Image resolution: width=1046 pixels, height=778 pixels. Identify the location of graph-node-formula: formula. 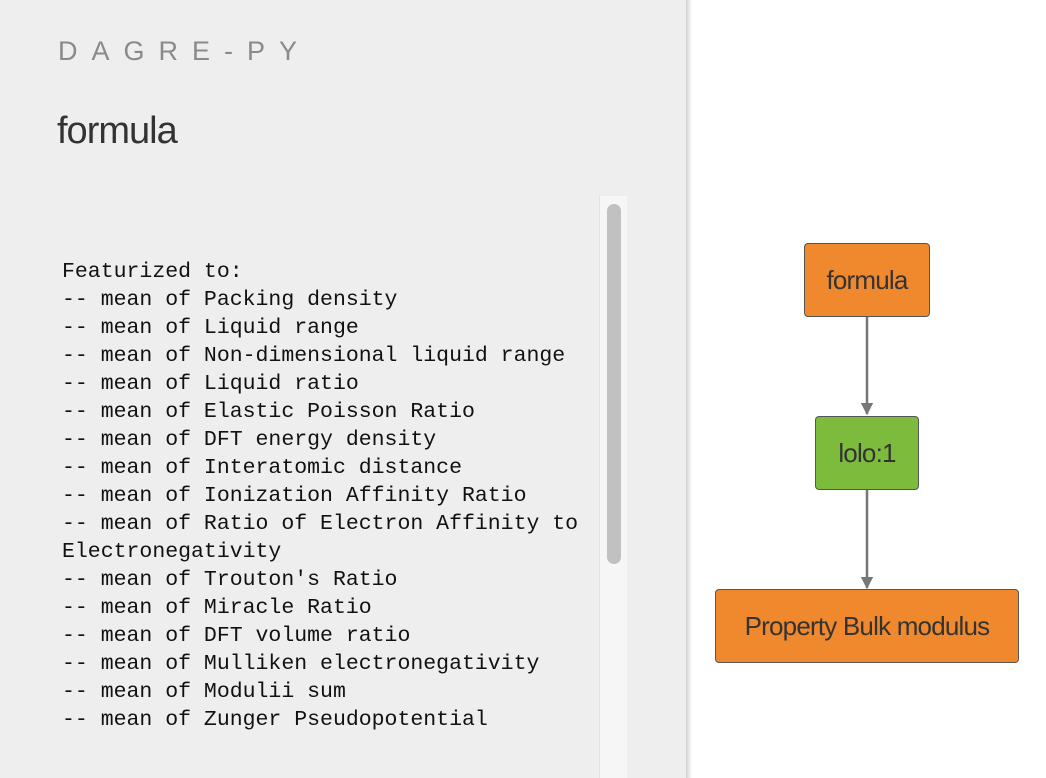
(867, 280).